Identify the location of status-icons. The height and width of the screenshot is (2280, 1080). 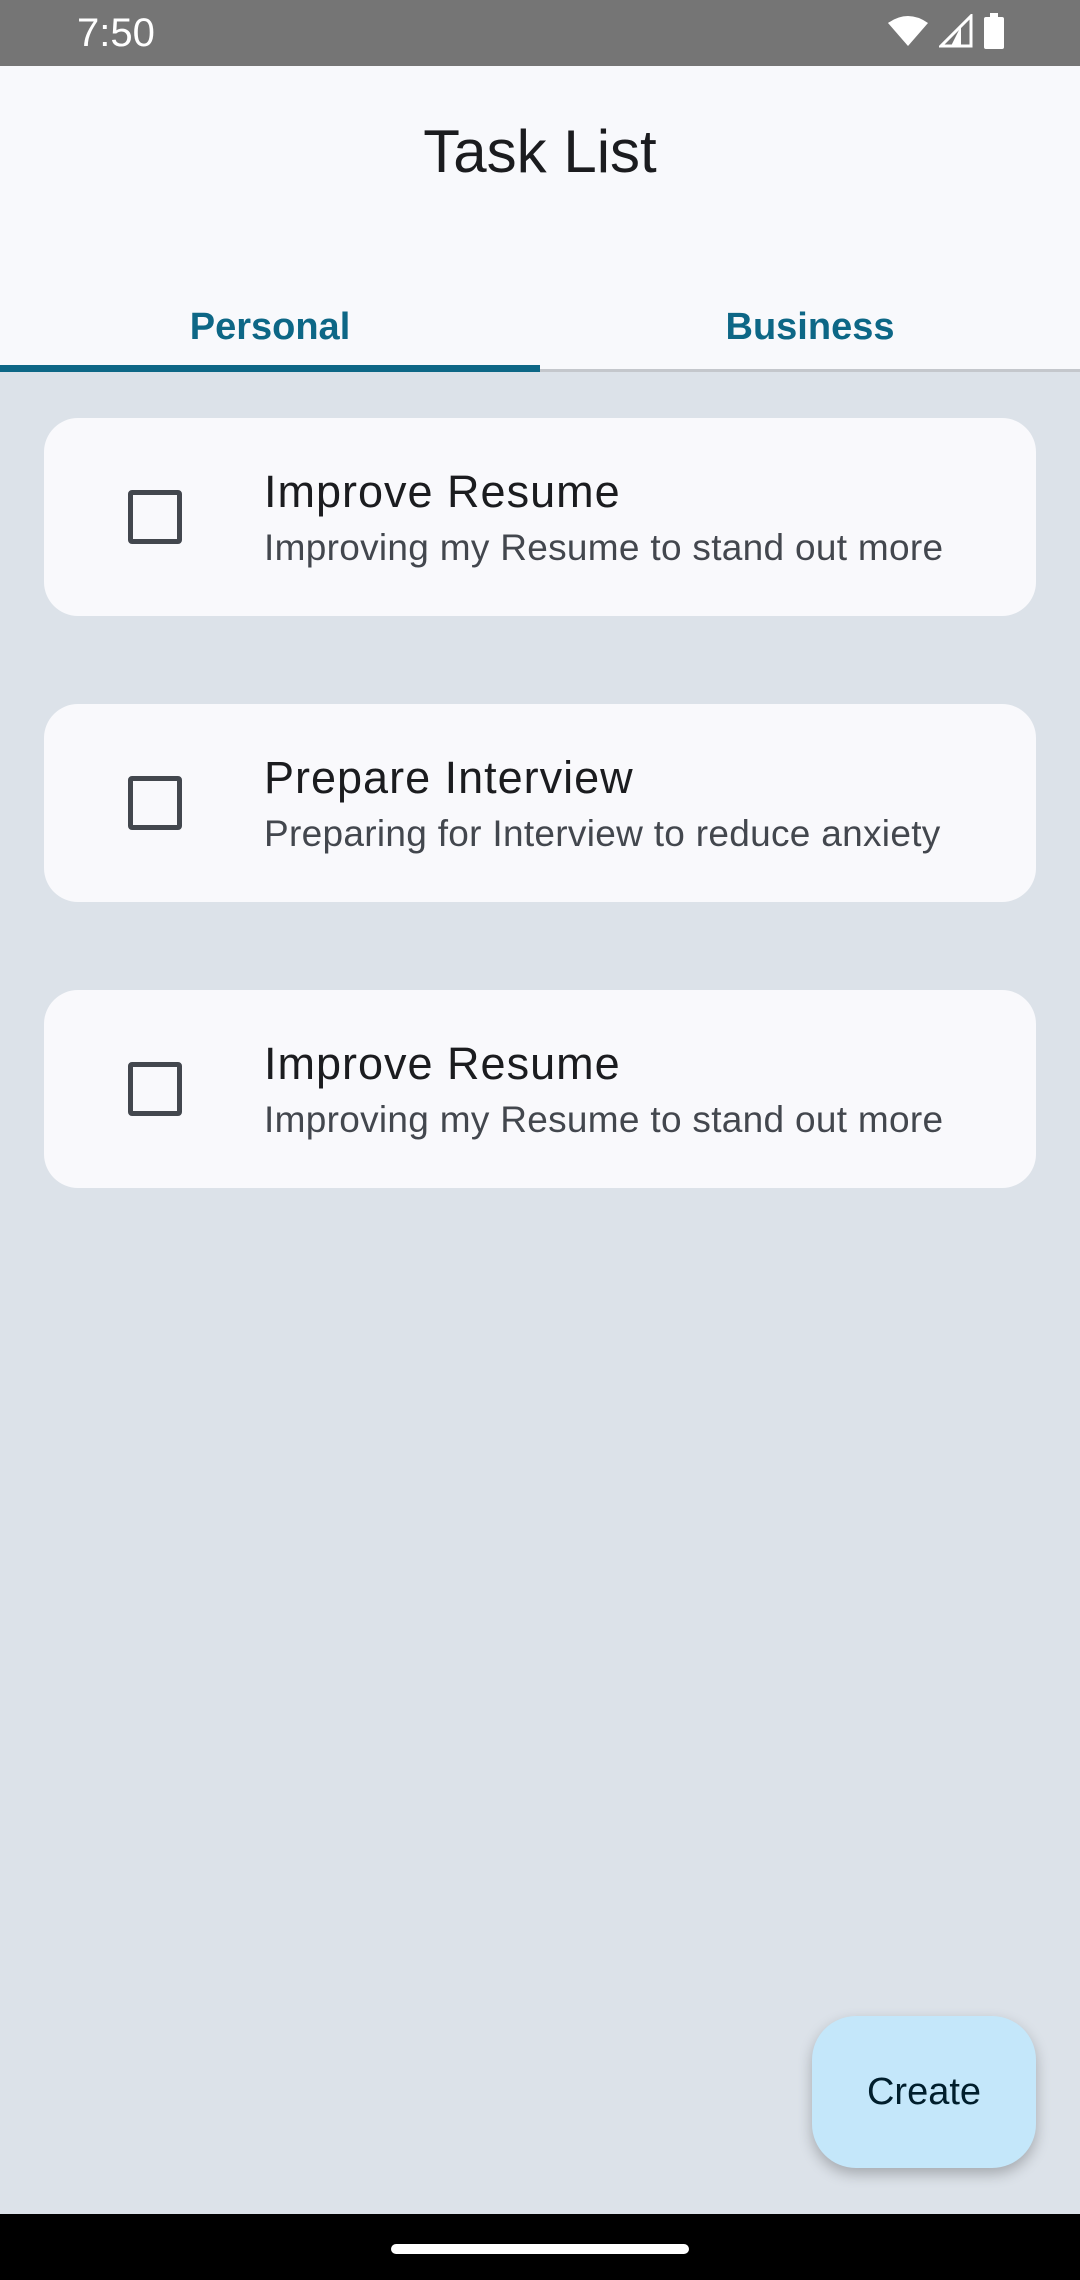
(946, 32).